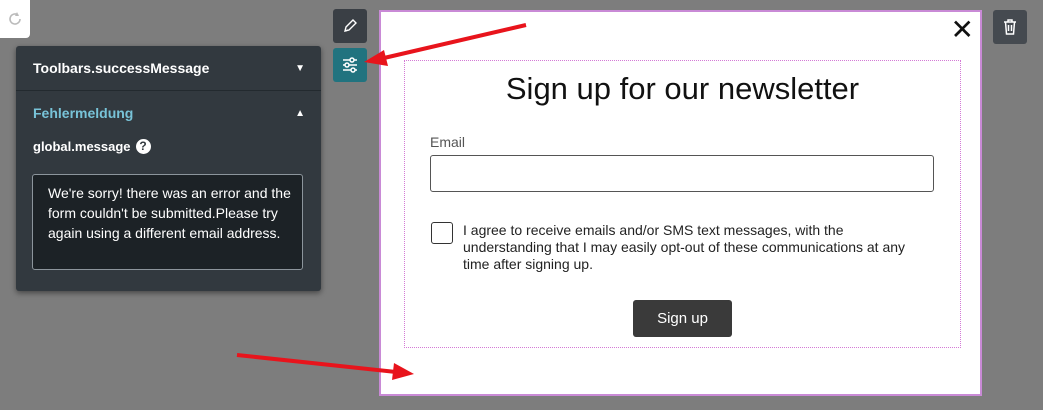  What do you see at coordinates (300, 68) in the screenshot?
I see `chevron-down-icon: ▼` at bounding box center [300, 68].